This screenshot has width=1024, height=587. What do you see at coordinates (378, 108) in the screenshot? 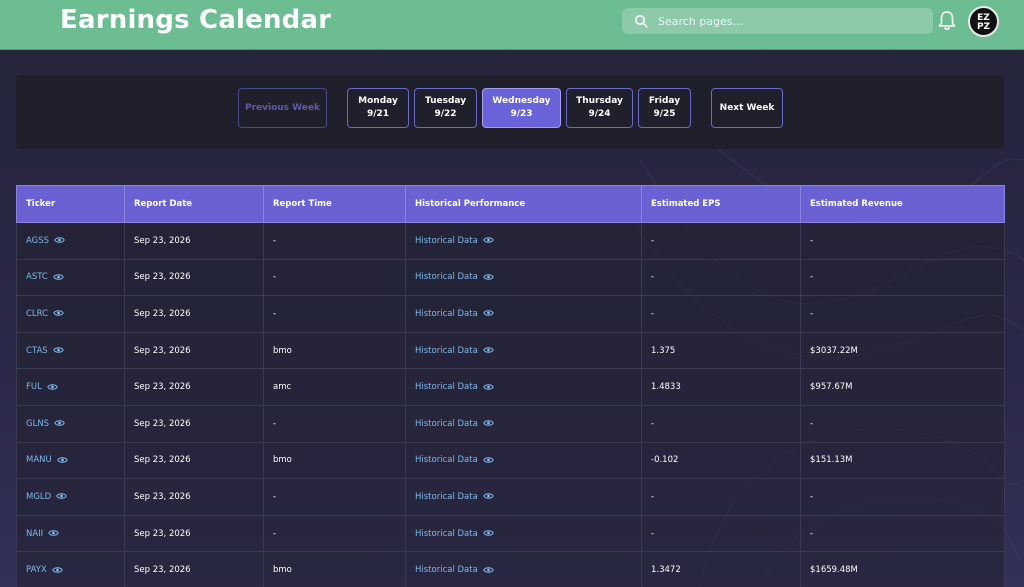
I see `day-button-monday: Monday 9/21` at bounding box center [378, 108].